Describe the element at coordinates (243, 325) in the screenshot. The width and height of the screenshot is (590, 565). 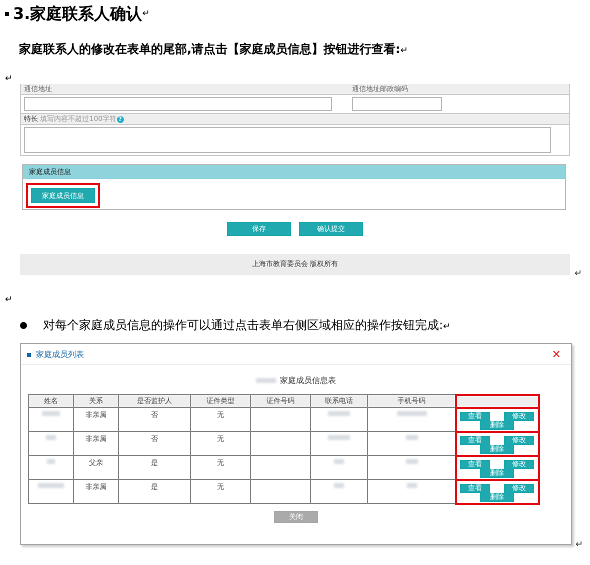
I see `instruction-text: 对每个家庭成员信息的操作可以通过点击表单右侧区域相应的操作按钮完成:` at that location.